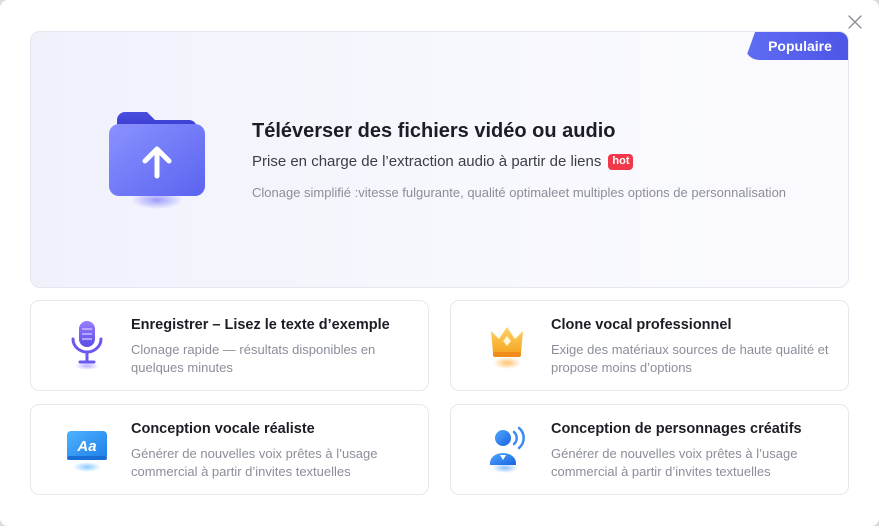 This screenshot has width=879, height=526. Describe the element at coordinates (507, 449) in the screenshot. I see `character-voice-icon` at that location.